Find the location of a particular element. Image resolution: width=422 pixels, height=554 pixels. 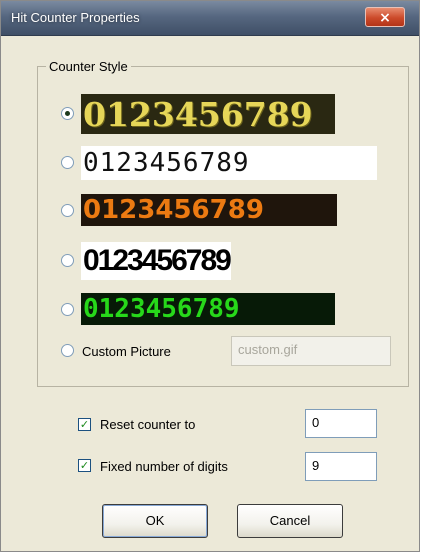

reset-counter-input: 0 is located at coordinates (341, 423).